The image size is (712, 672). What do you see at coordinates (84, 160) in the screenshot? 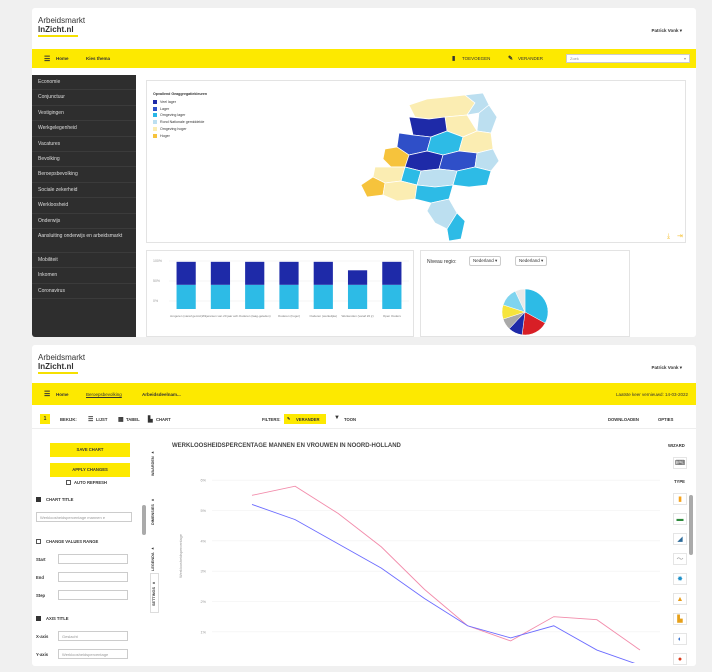
I see `sidebar-item: Bevolking` at bounding box center [84, 160].